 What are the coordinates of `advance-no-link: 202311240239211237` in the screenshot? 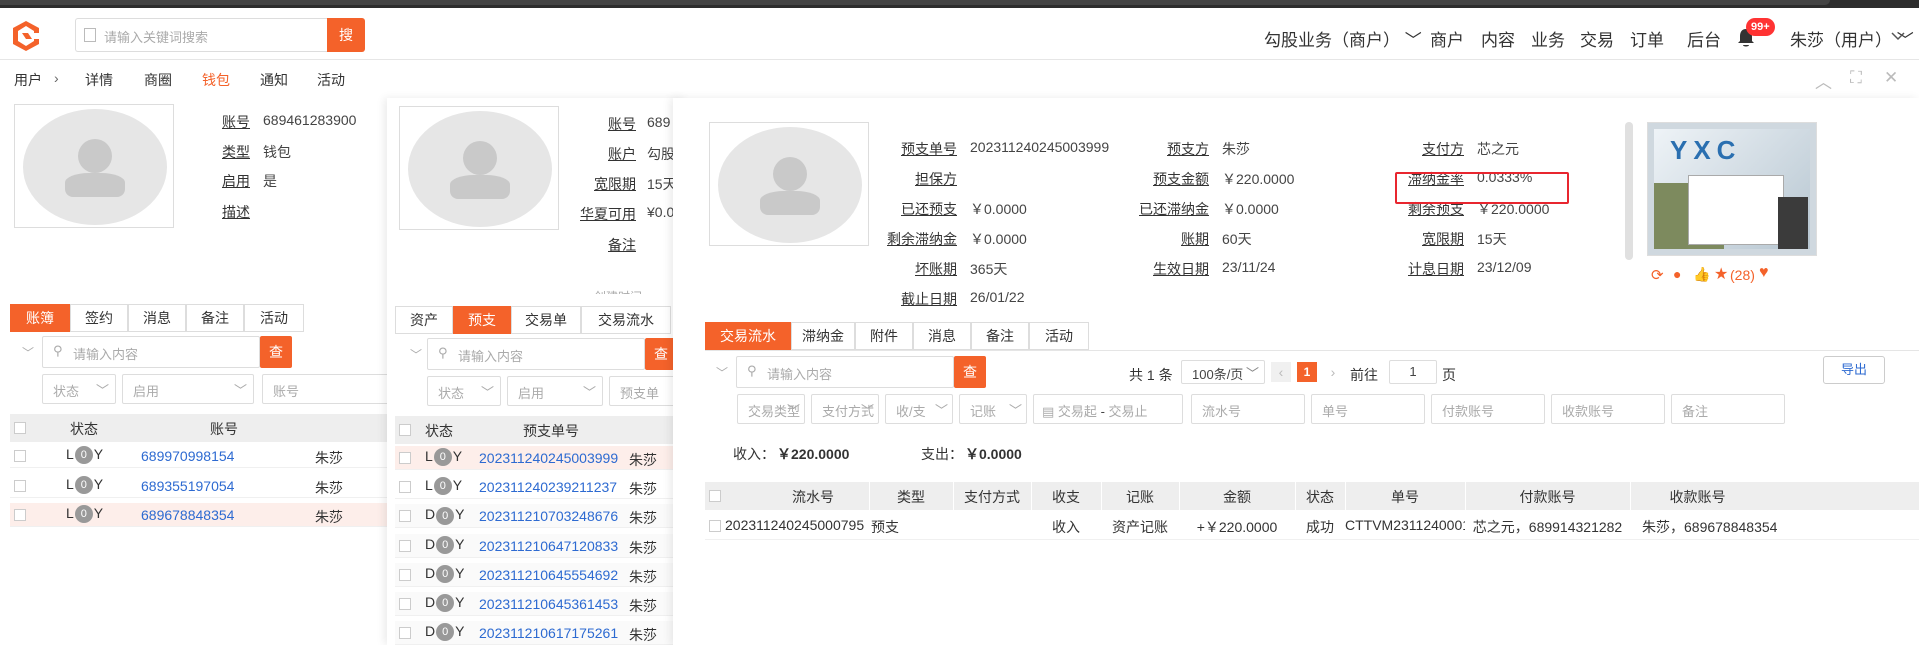 It's located at (548, 487).